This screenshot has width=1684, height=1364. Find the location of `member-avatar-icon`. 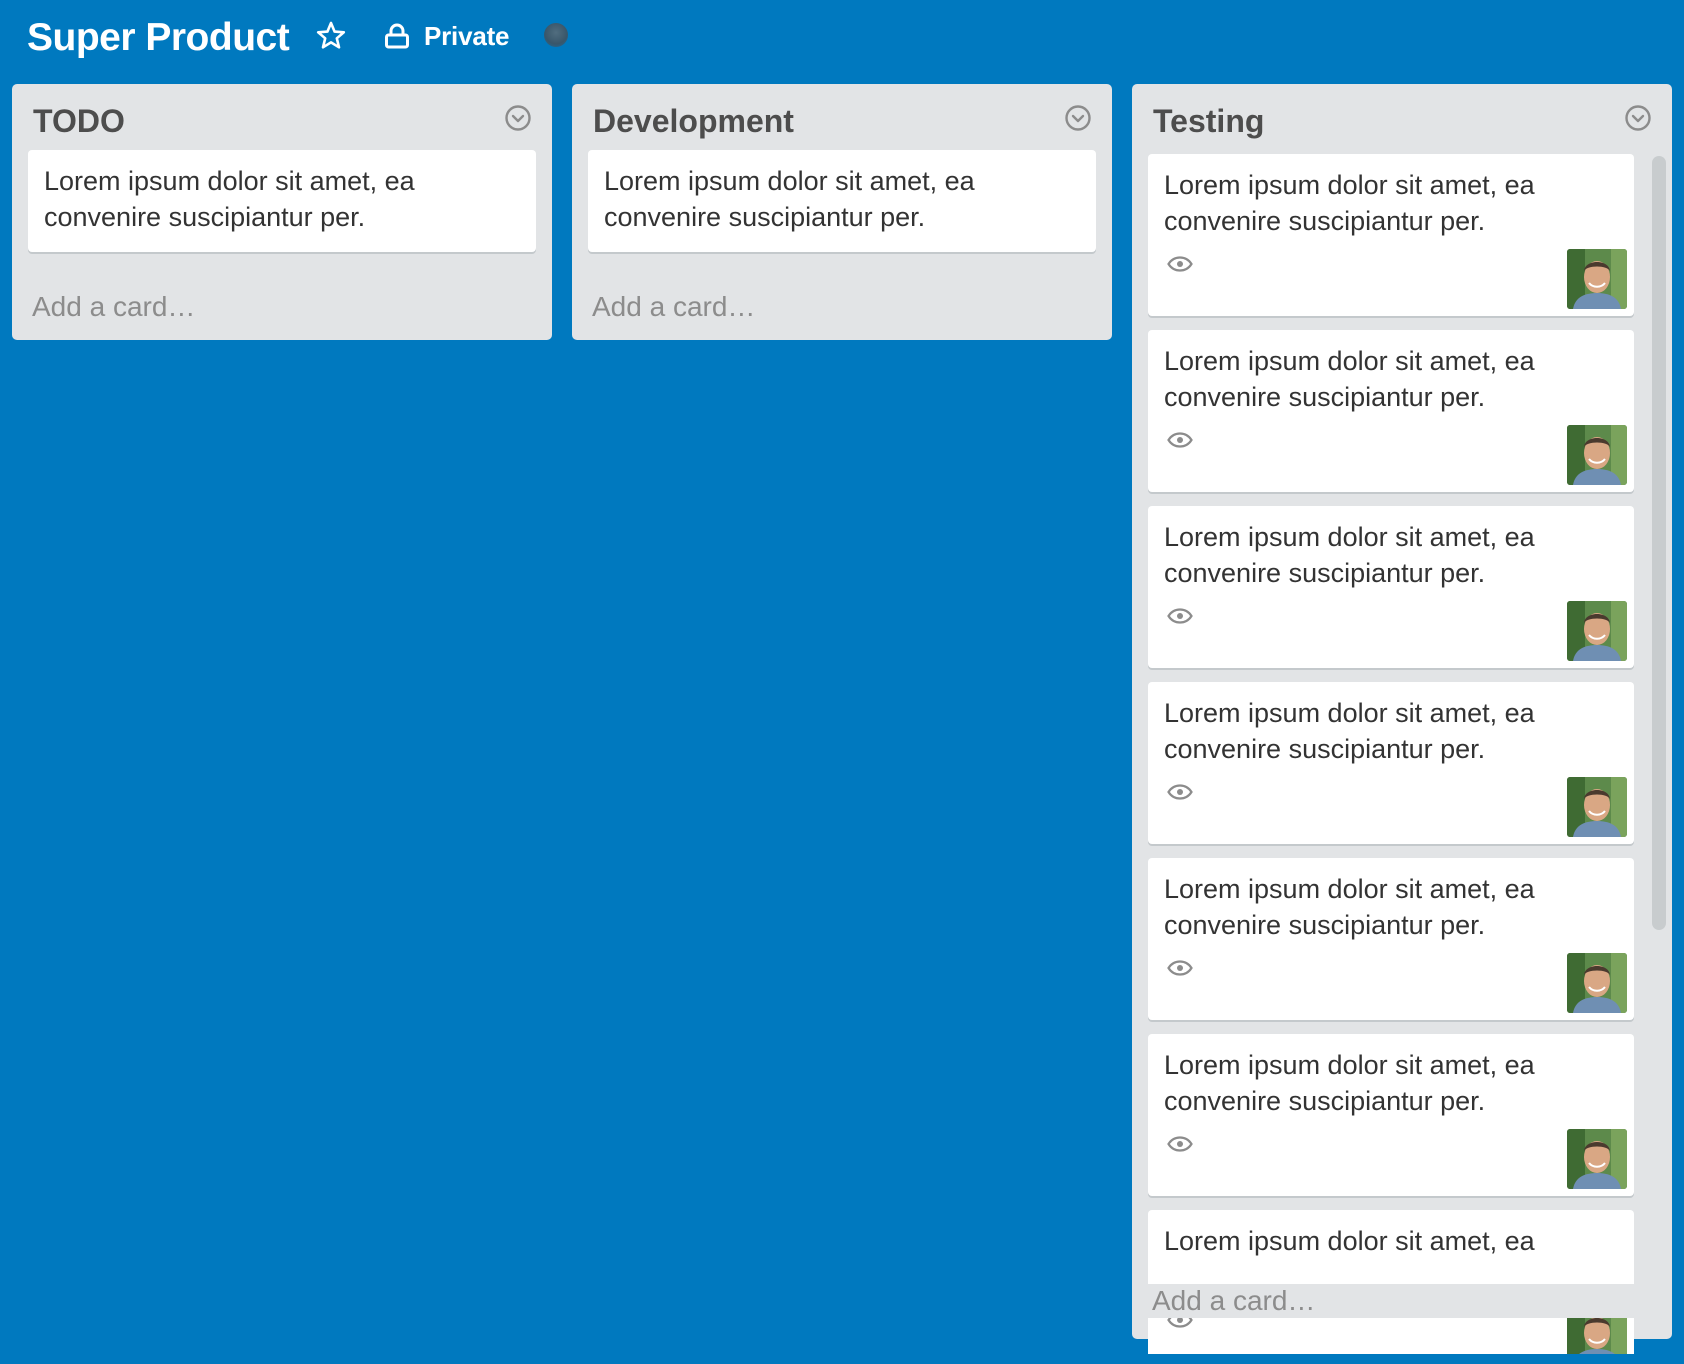

member-avatar-icon is located at coordinates (556, 35).